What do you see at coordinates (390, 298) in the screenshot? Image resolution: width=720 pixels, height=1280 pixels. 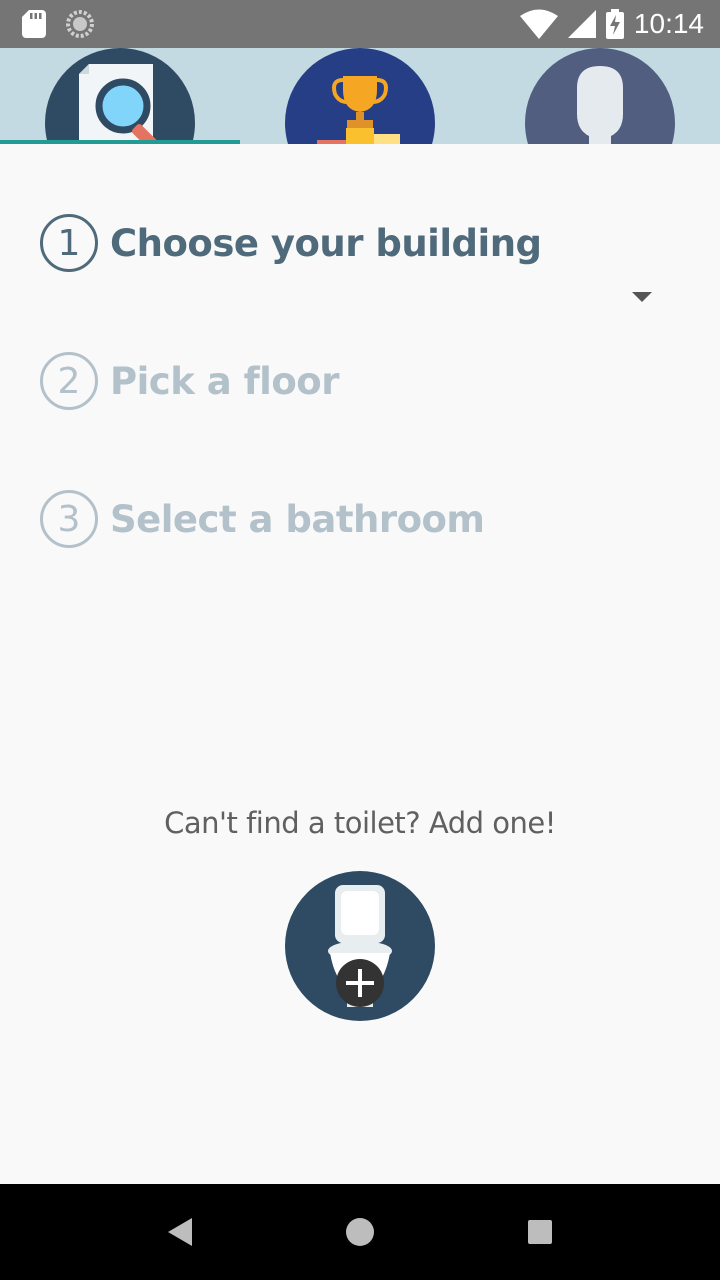 I see `building-dropdown` at bounding box center [390, 298].